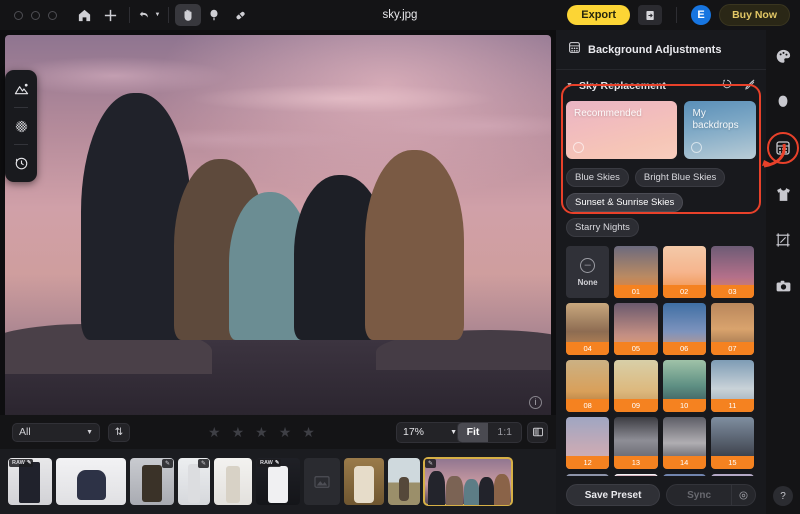  Describe the element at coordinates (322, 481) in the screenshot. I see `list-item-placeholder` at that location.